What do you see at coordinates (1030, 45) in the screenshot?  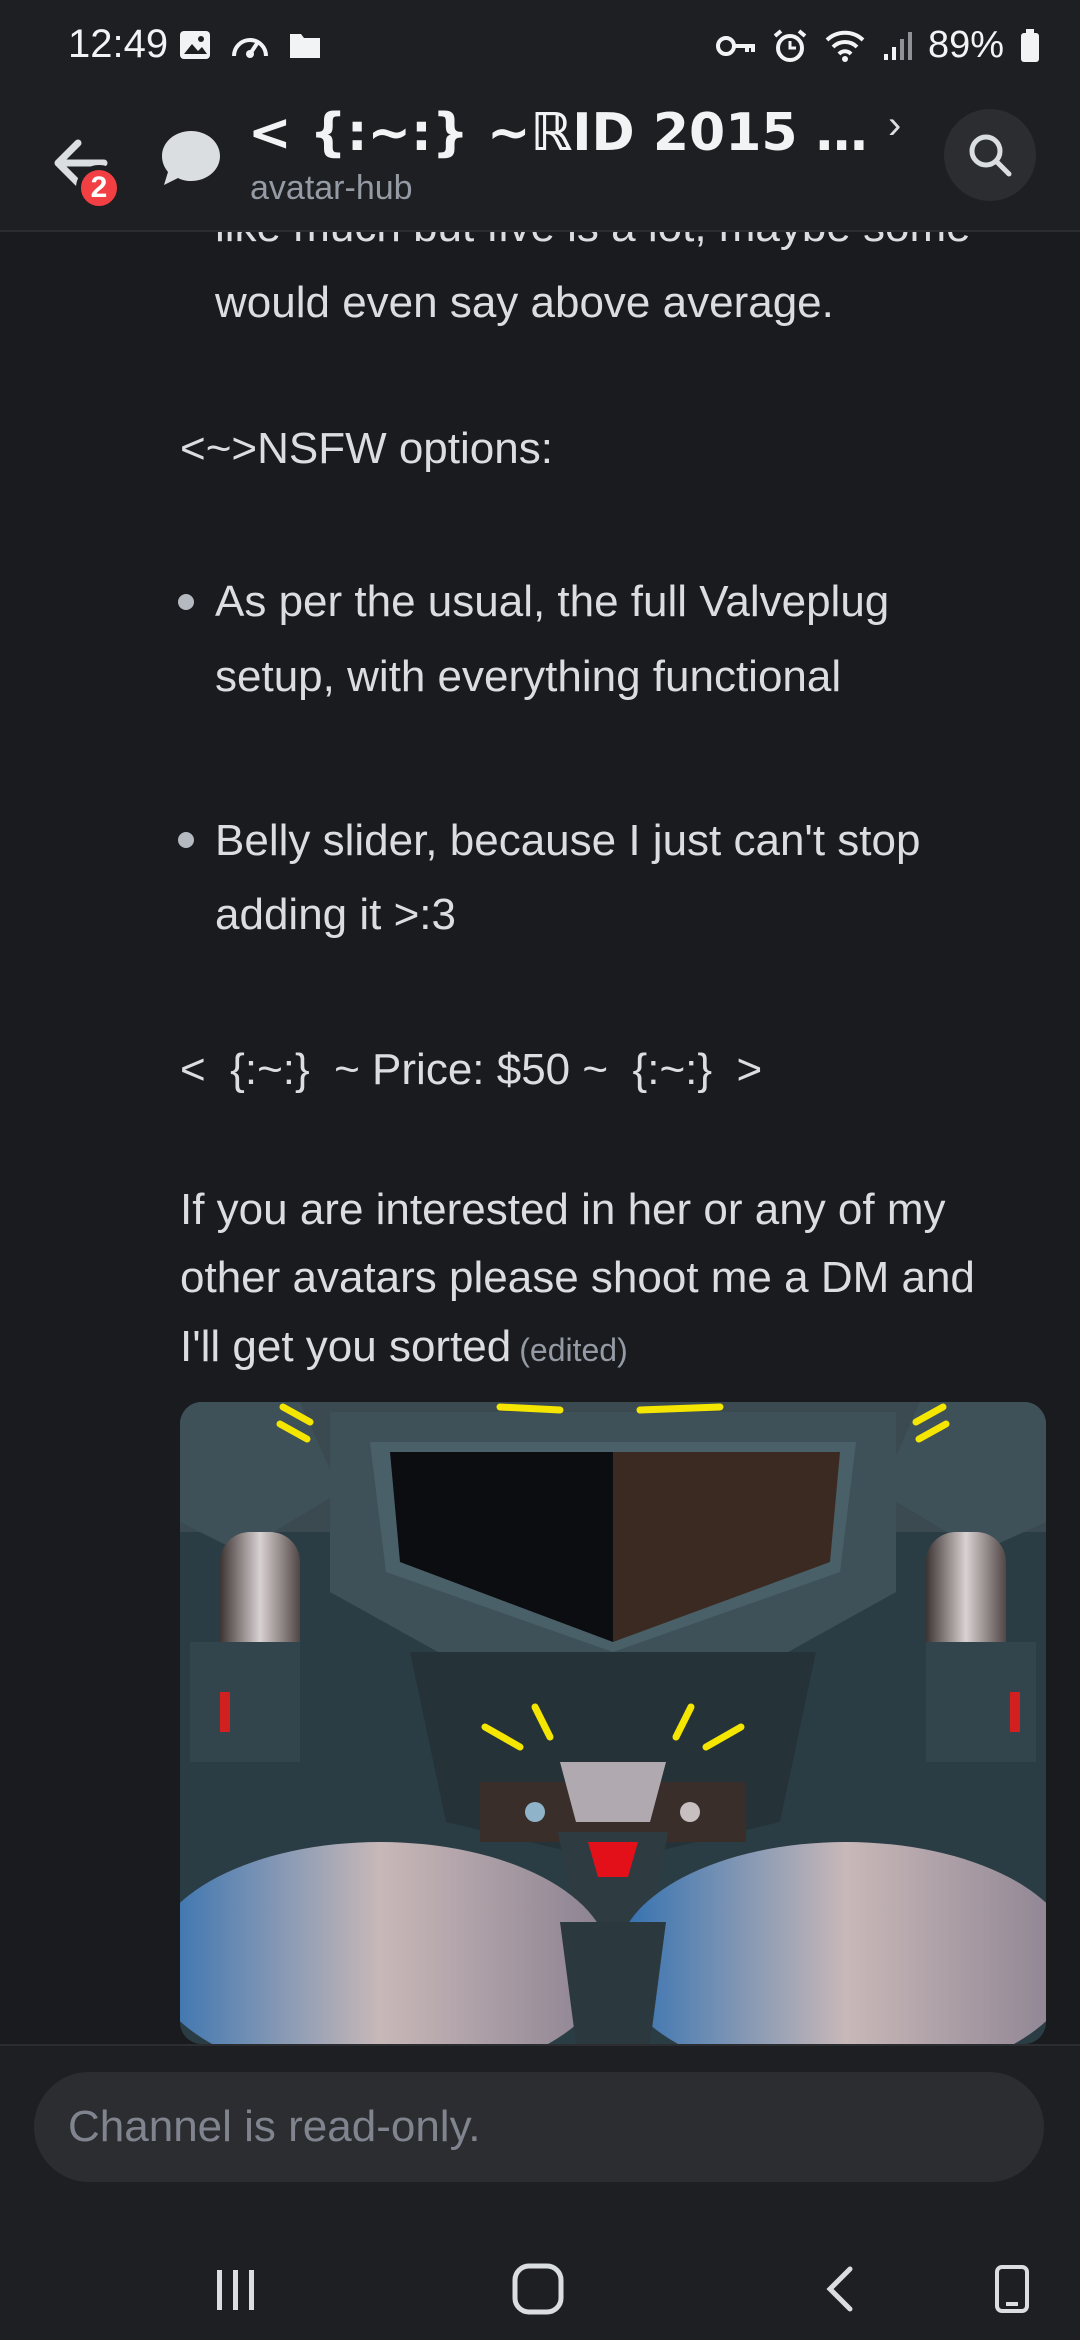 I see `battery-icon` at bounding box center [1030, 45].